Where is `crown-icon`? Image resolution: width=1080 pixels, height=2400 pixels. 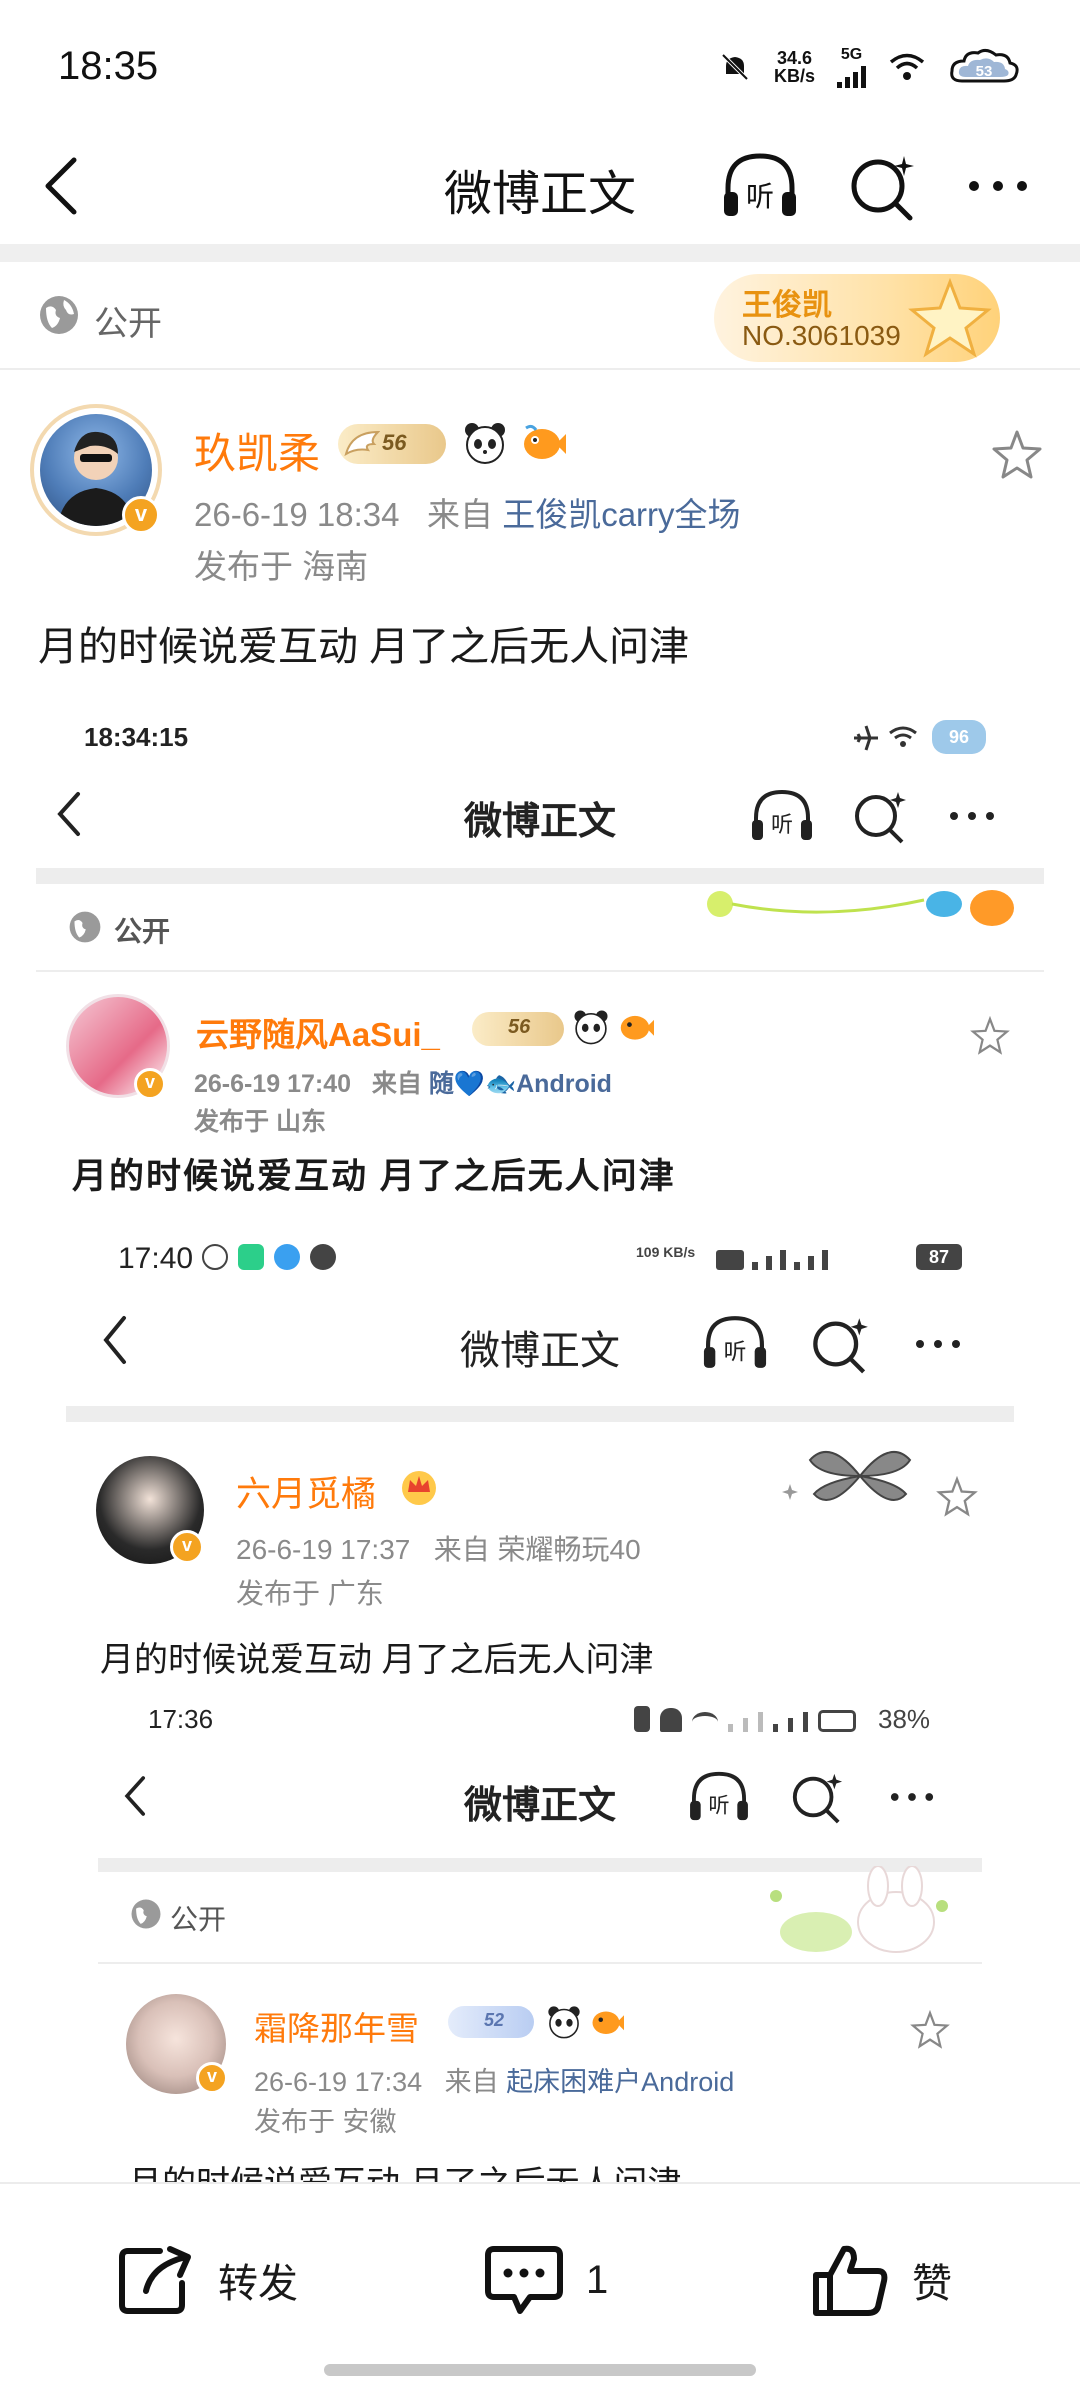
crown-icon is located at coordinates (419, 1488).